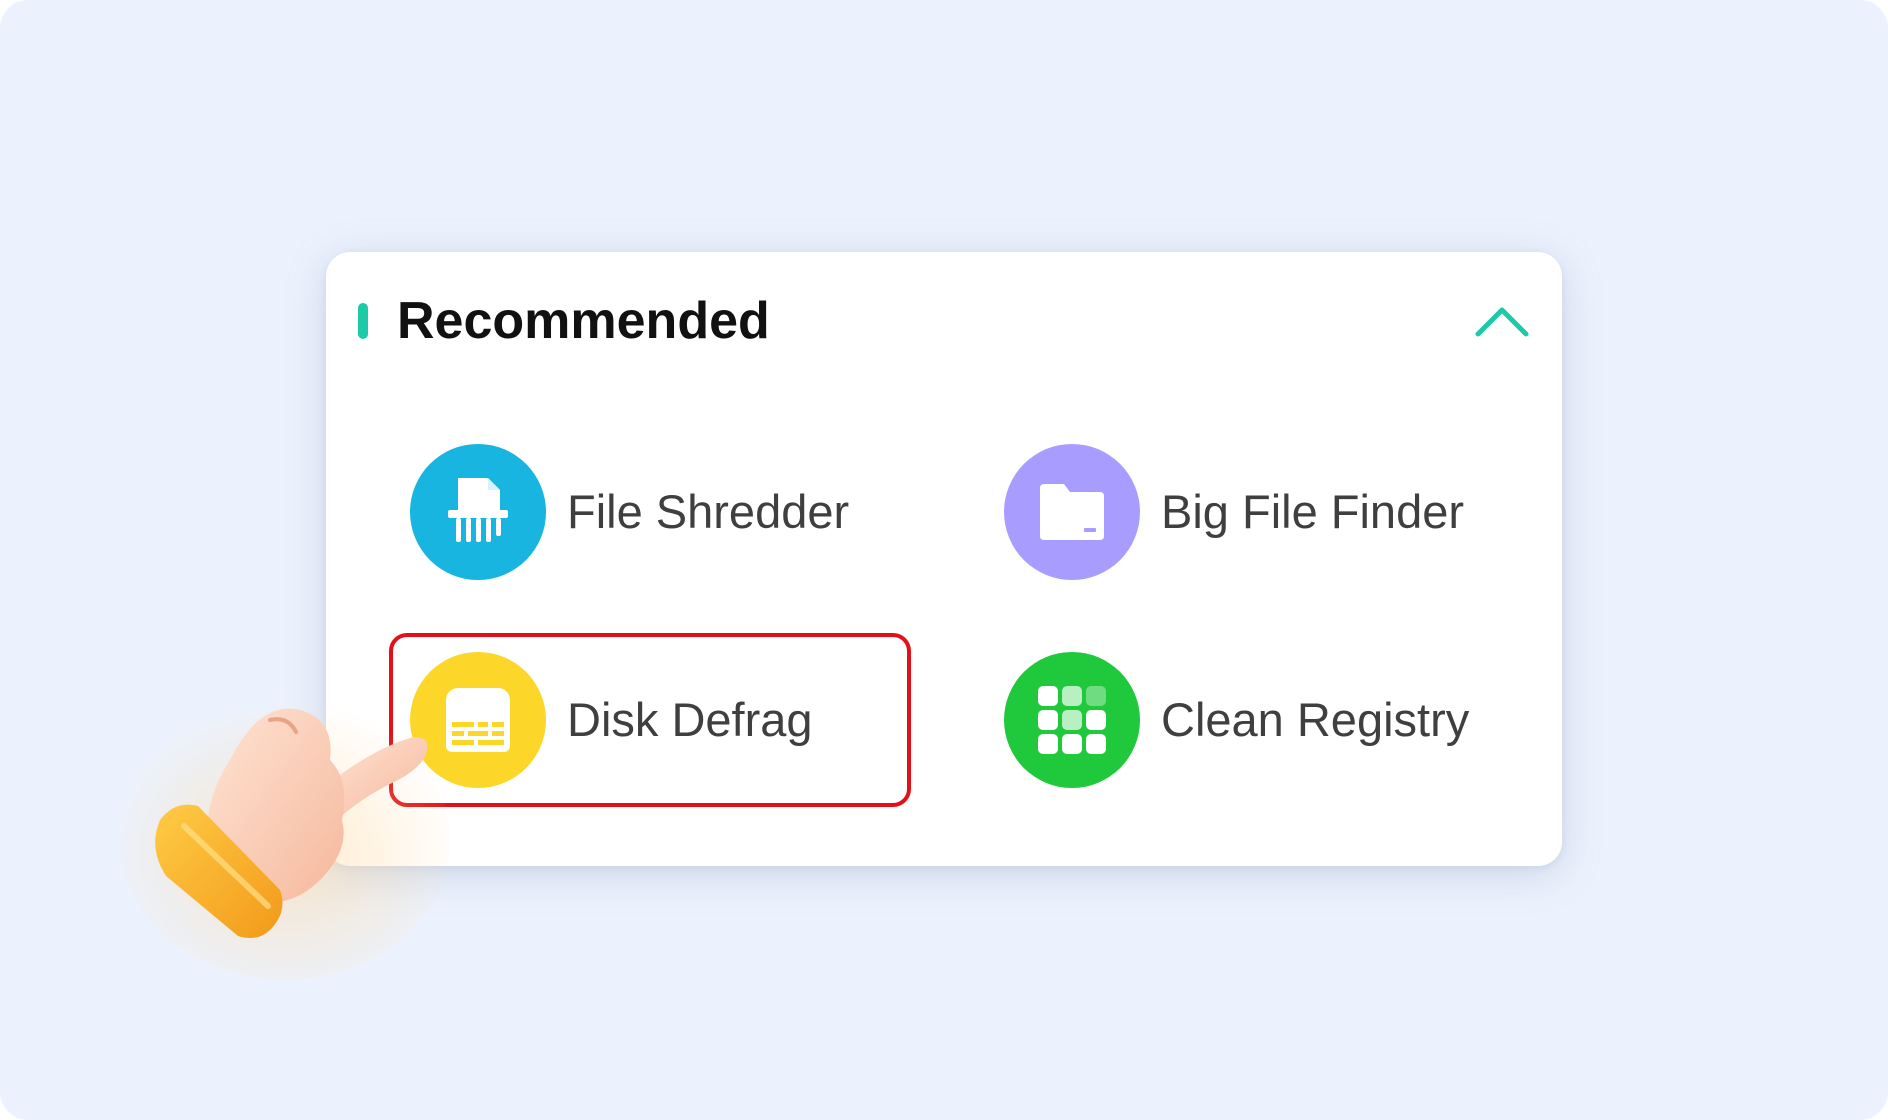  I want to click on tool-file-shredder: File Shredder, so click(629, 512).